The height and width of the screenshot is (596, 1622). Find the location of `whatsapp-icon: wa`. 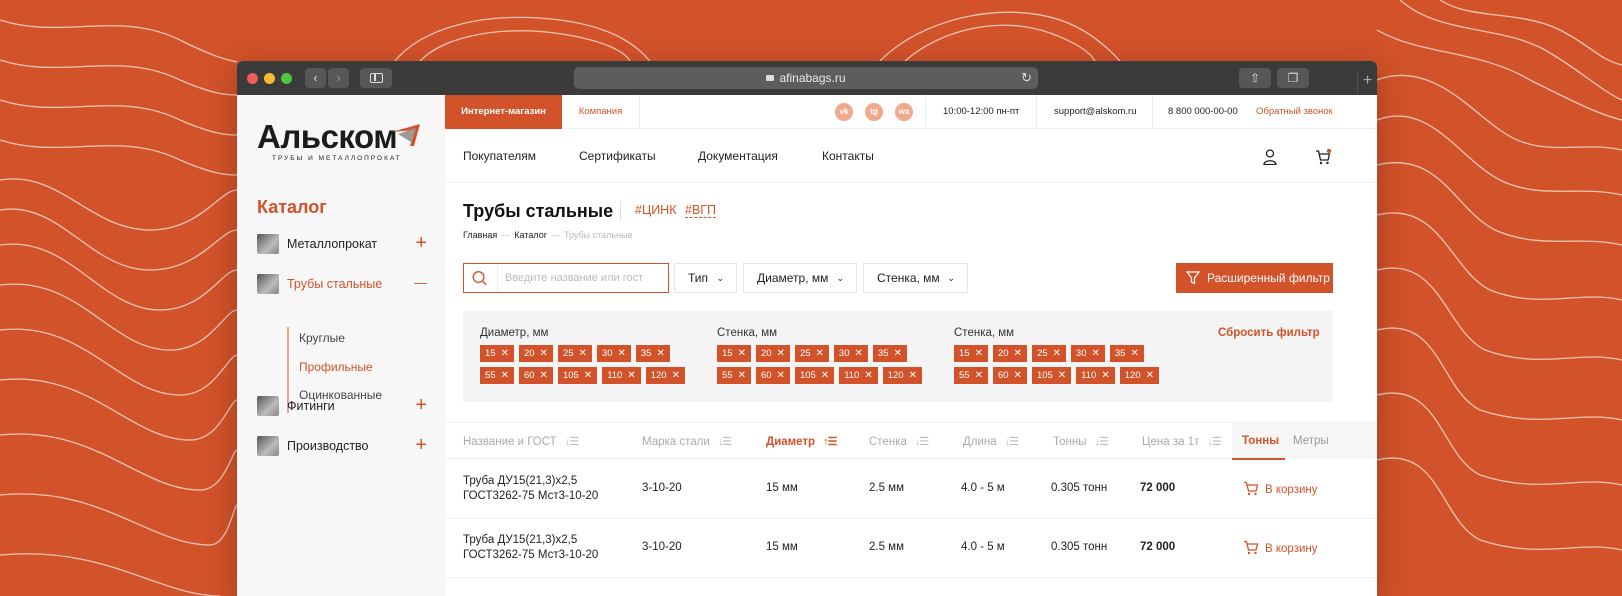

whatsapp-icon: wa is located at coordinates (904, 112).